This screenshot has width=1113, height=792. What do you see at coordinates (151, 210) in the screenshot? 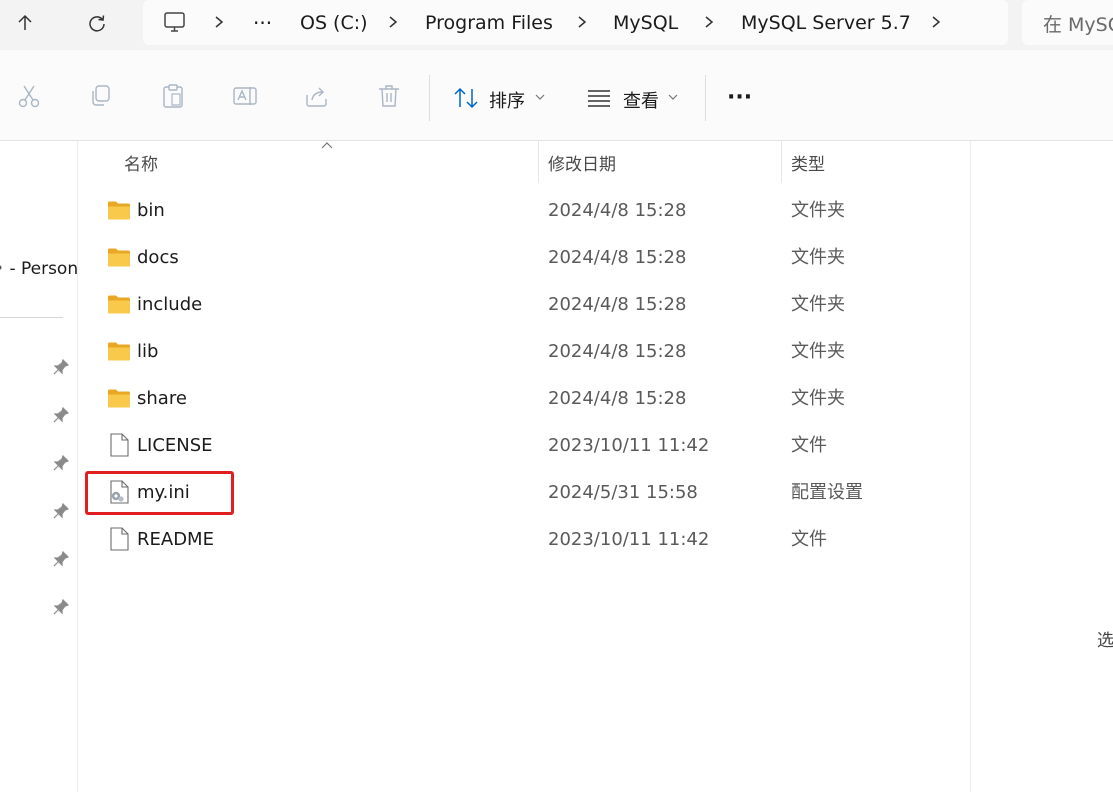
I see `file-name: bin` at bounding box center [151, 210].